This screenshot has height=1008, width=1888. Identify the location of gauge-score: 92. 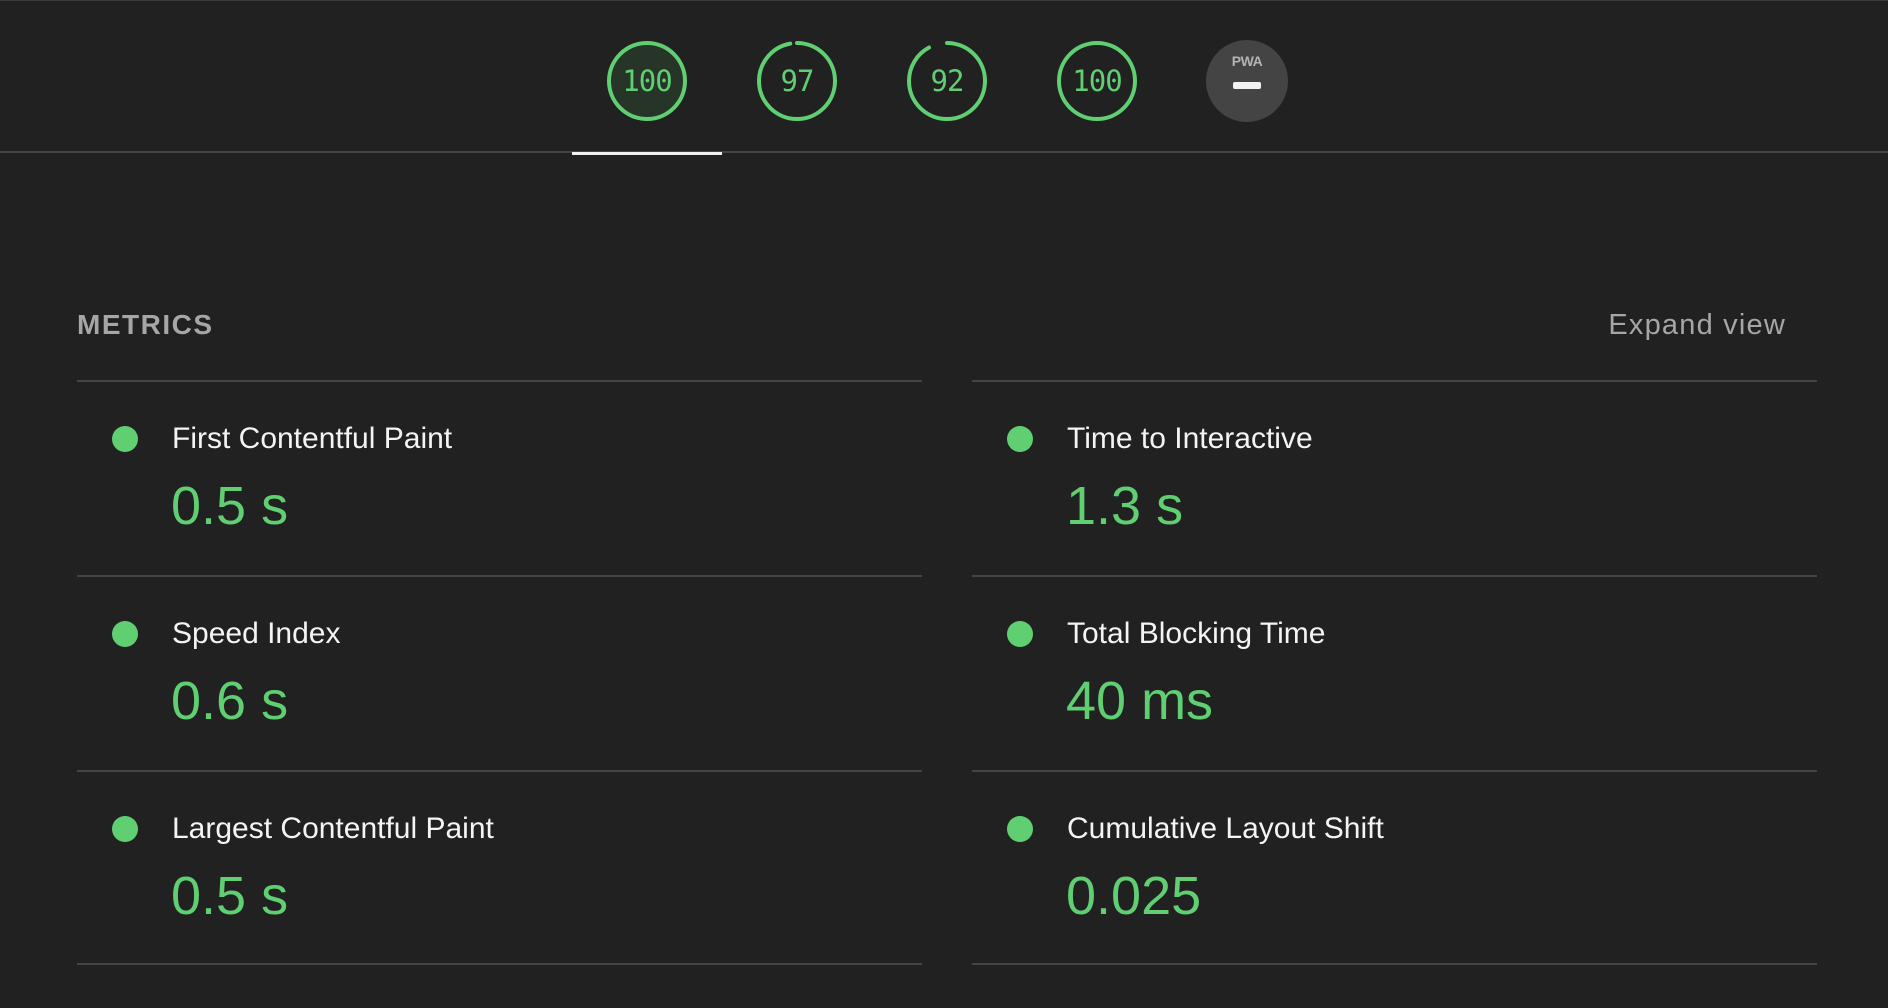
(947, 81).